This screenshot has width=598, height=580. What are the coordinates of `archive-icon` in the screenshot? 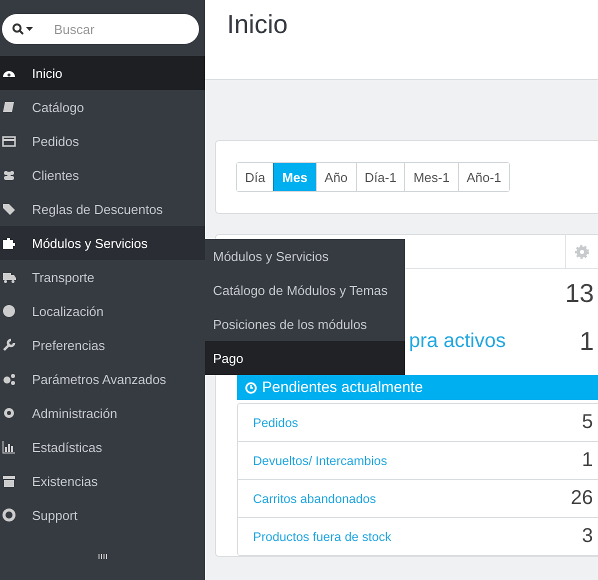 It's located at (9, 481).